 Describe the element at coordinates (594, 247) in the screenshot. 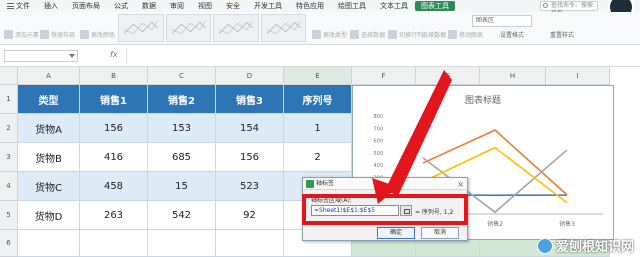

I see `watermark-text: 爱刨根知识网` at that location.